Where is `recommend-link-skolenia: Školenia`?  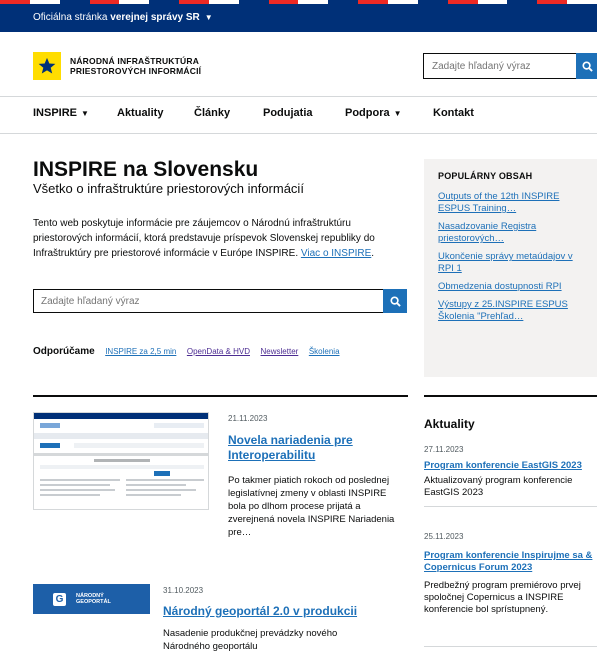 recommend-link-skolenia: Školenia is located at coordinates (324, 351).